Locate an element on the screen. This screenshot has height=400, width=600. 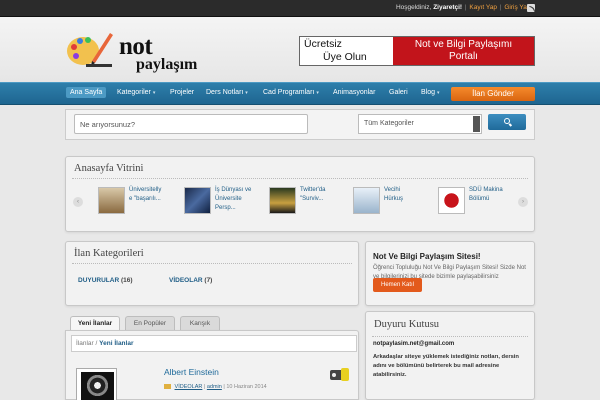
category-link: VİDEOLAR (7) is located at coordinates (190, 280).